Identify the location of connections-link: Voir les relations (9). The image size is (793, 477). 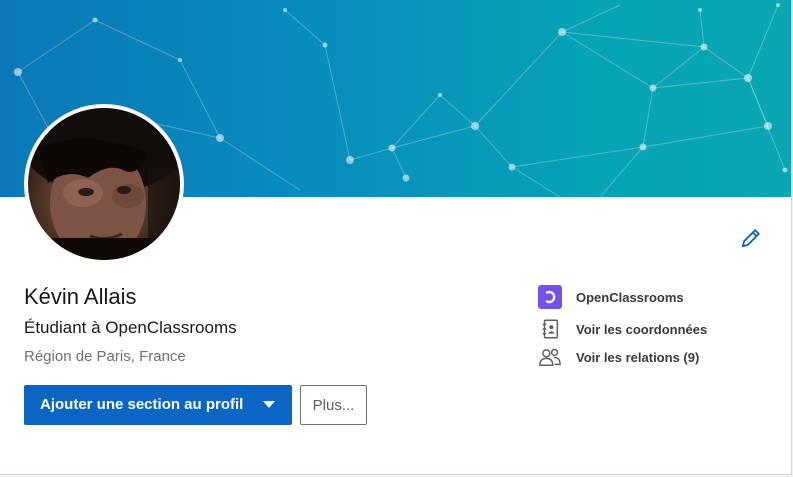
(618, 357).